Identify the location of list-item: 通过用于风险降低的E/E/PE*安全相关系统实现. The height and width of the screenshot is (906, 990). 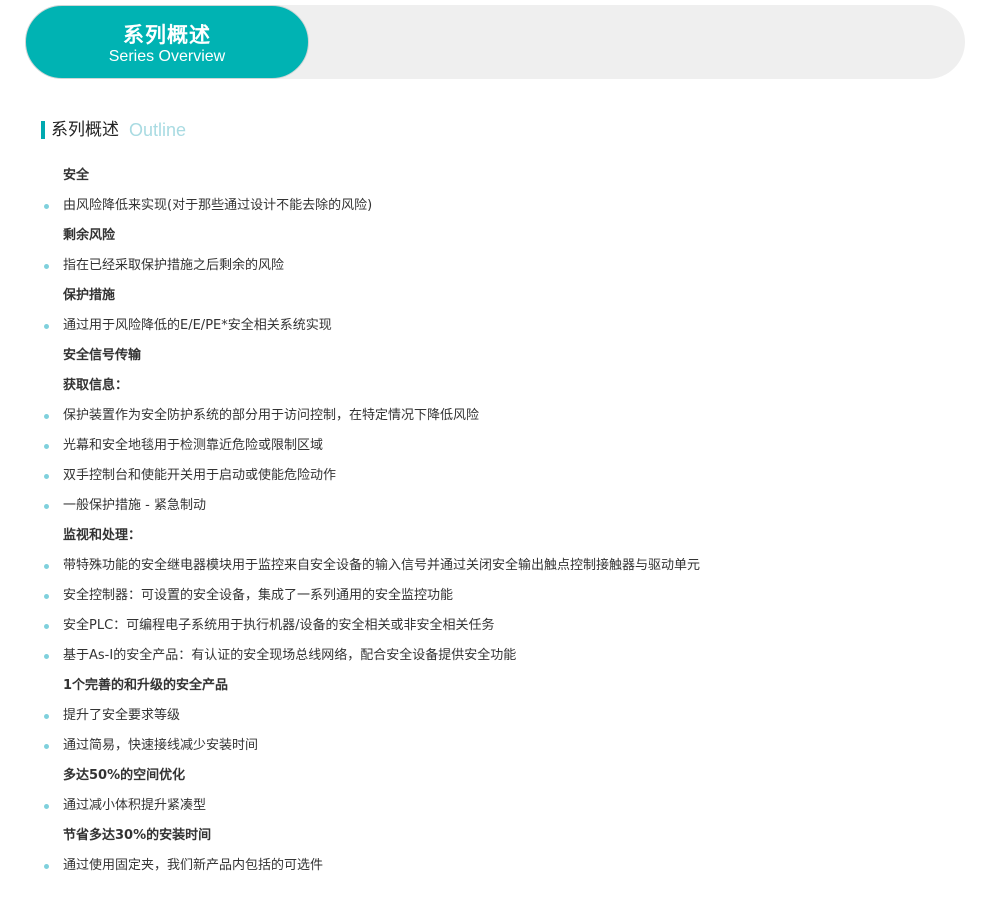
(495, 326).